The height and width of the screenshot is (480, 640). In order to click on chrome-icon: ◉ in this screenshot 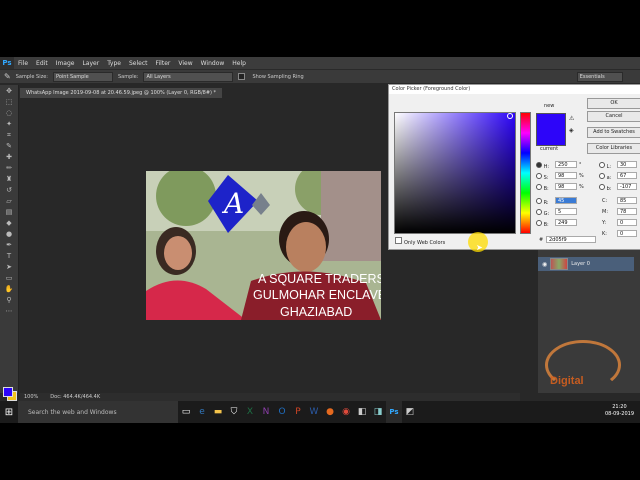, I will do `click(346, 412)`.